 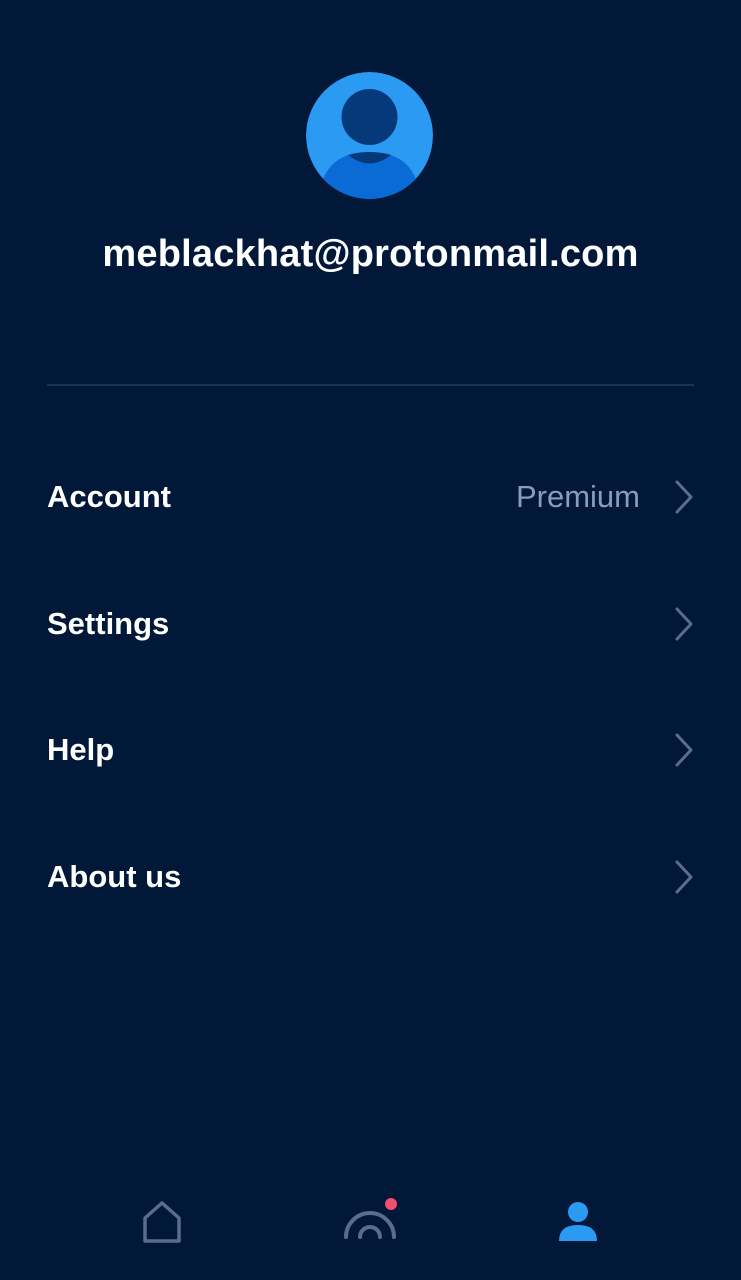 I want to click on profile-icon, so click(x=578, y=1224).